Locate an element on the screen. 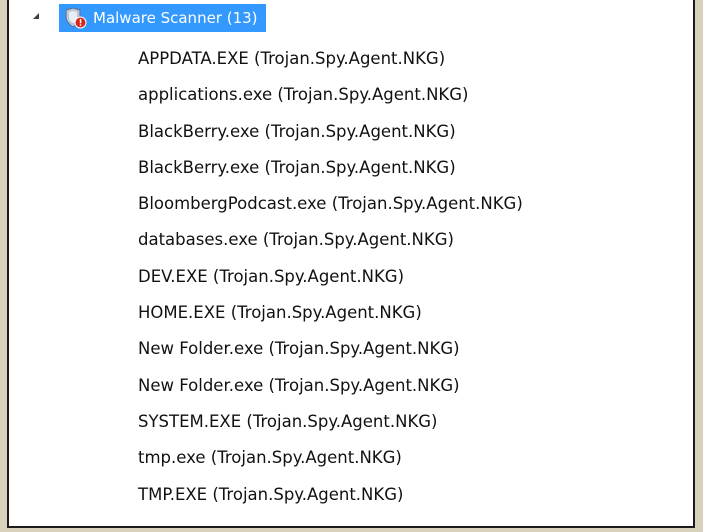 This screenshot has width=703, height=532. expand-triangle-icon is located at coordinates (36, 16).